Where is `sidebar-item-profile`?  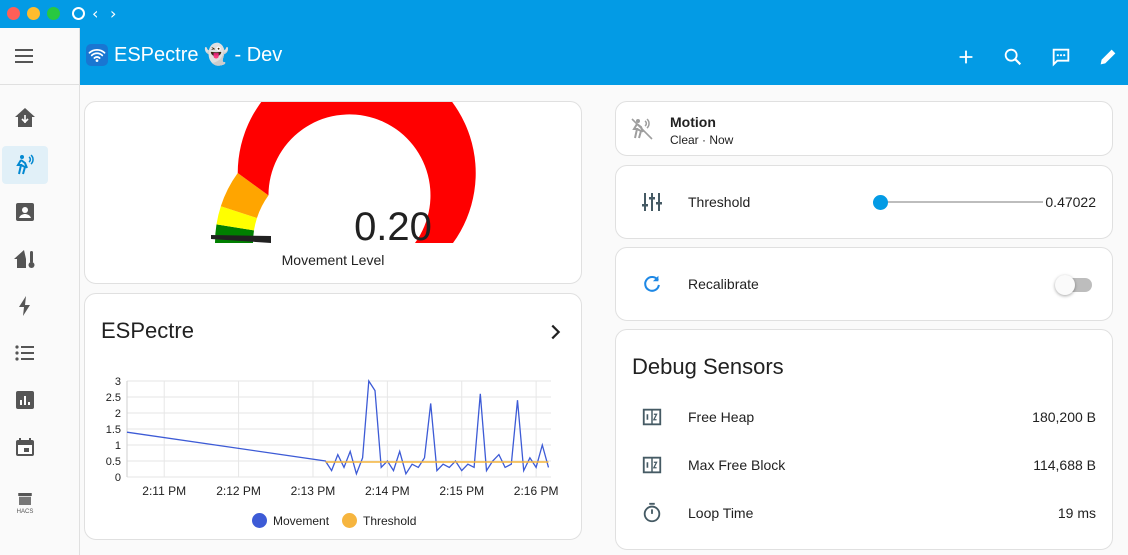
sidebar-item-profile is located at coordinates (25, 212).